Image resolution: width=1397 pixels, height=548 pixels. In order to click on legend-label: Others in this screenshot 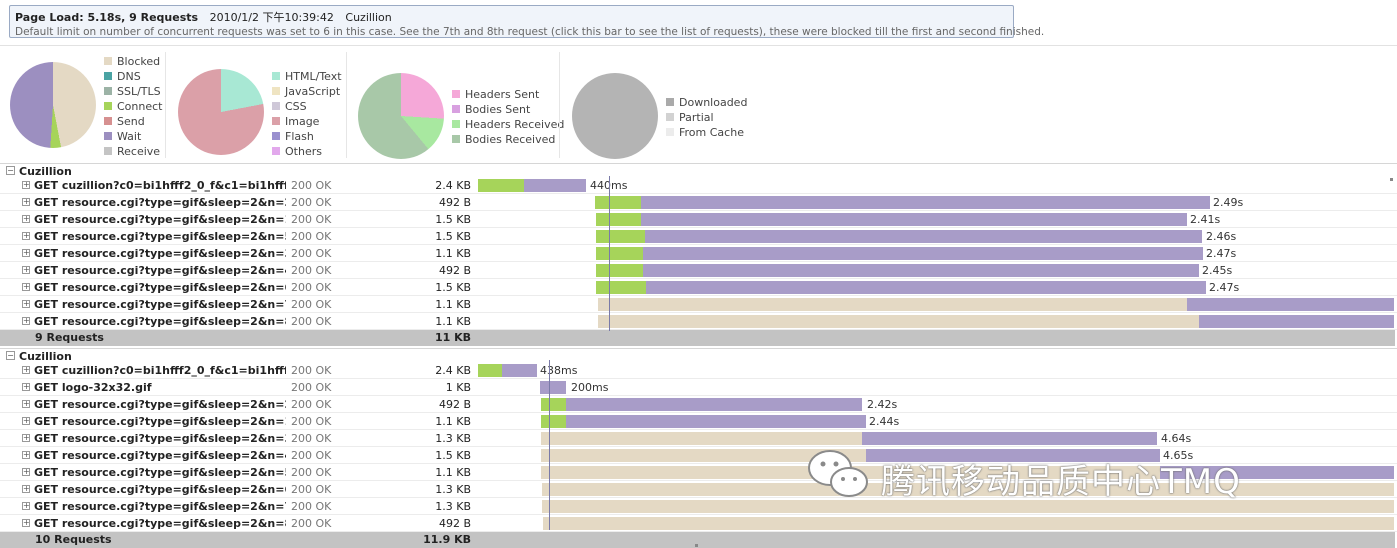, I will do `click(303, 151)`.